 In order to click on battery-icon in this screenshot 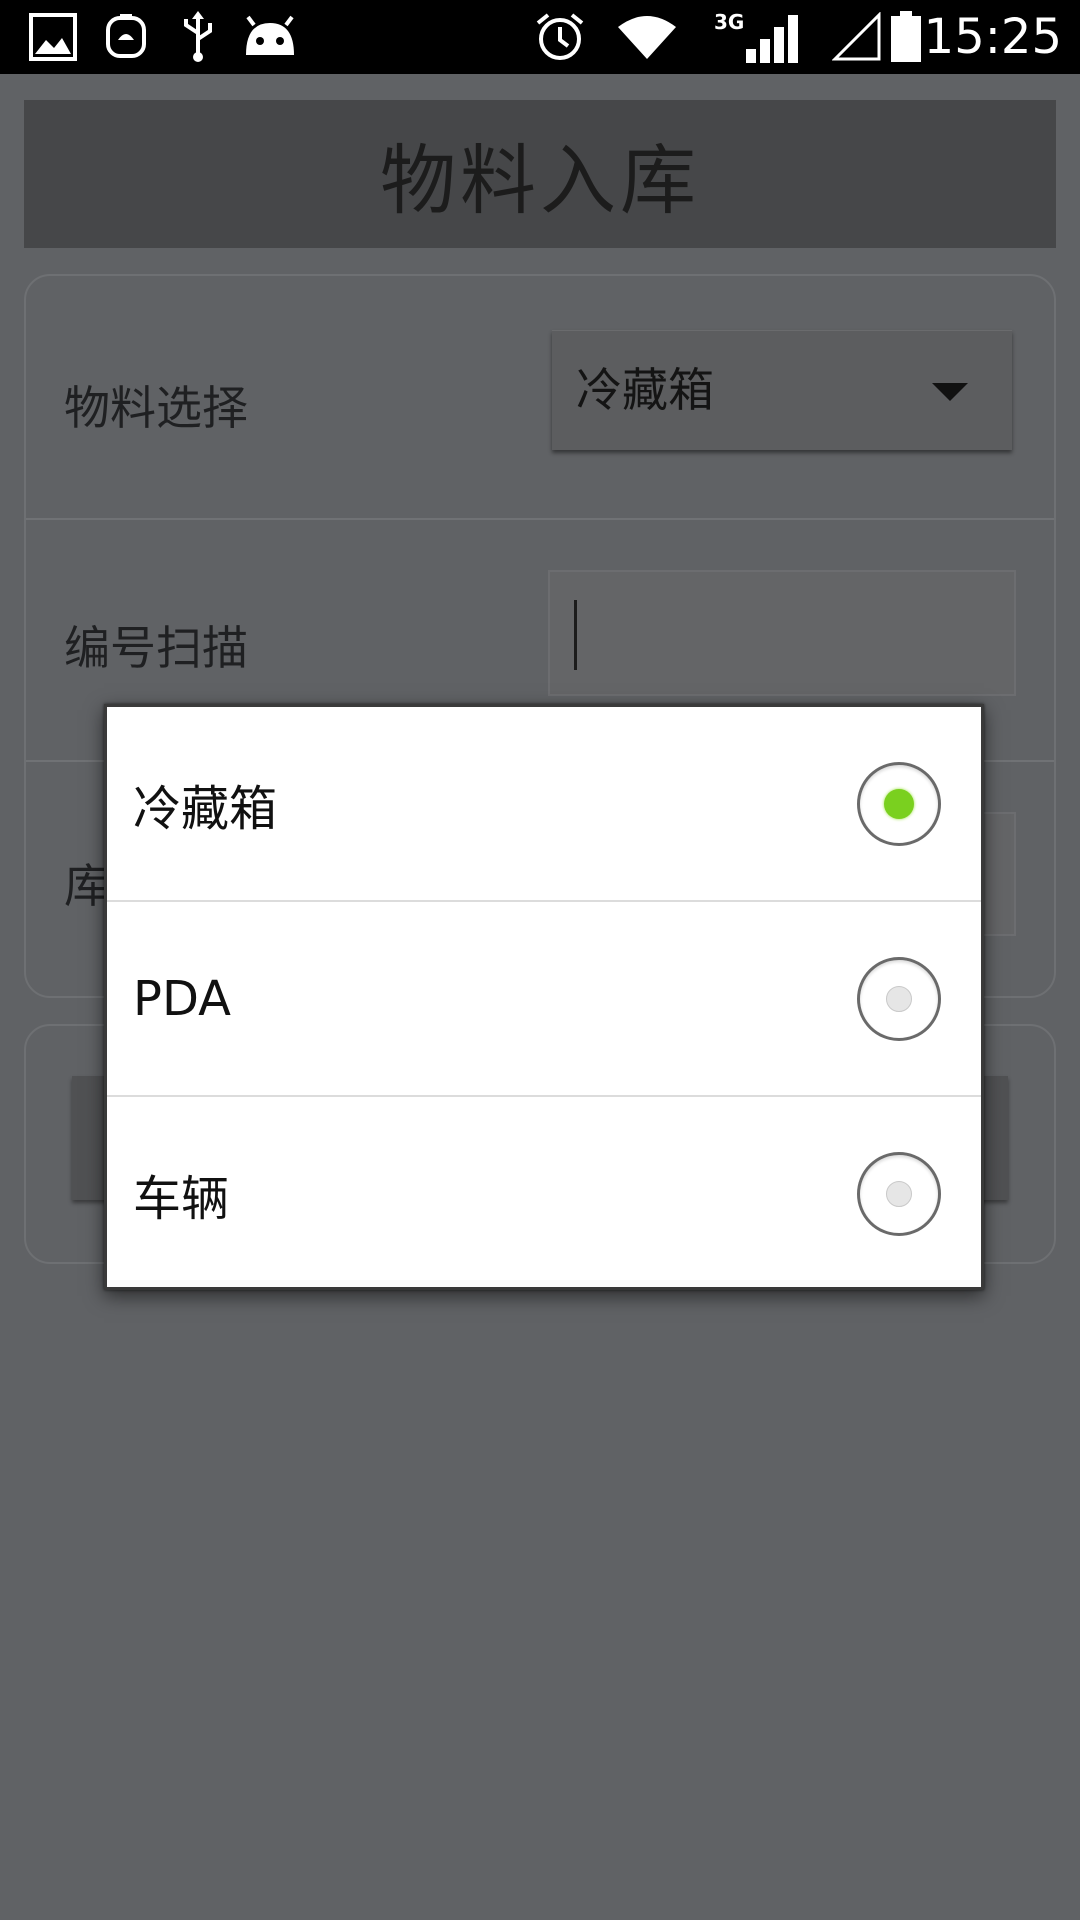, I will do `click(906, 37)`.